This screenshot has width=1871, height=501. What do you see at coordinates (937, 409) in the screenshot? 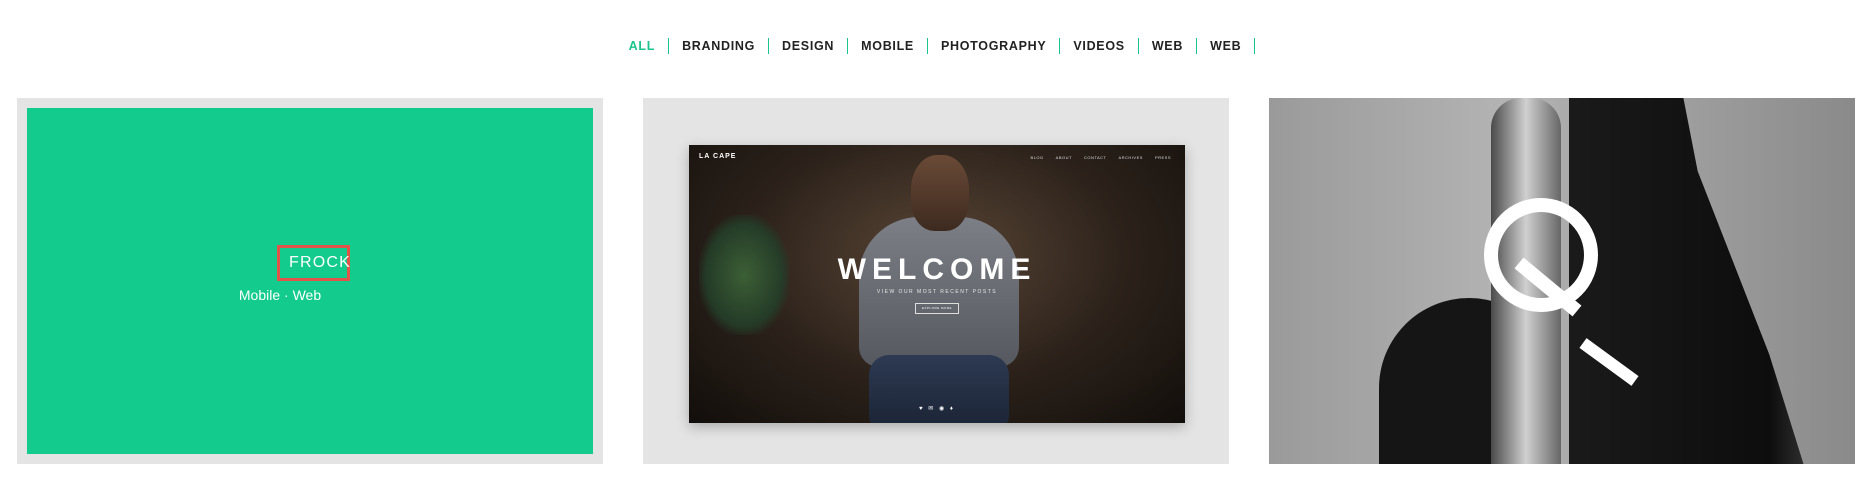
I see `mockup-social-icons: ♥ ✉ ◉ ♦` at bounding box center [937, 409].